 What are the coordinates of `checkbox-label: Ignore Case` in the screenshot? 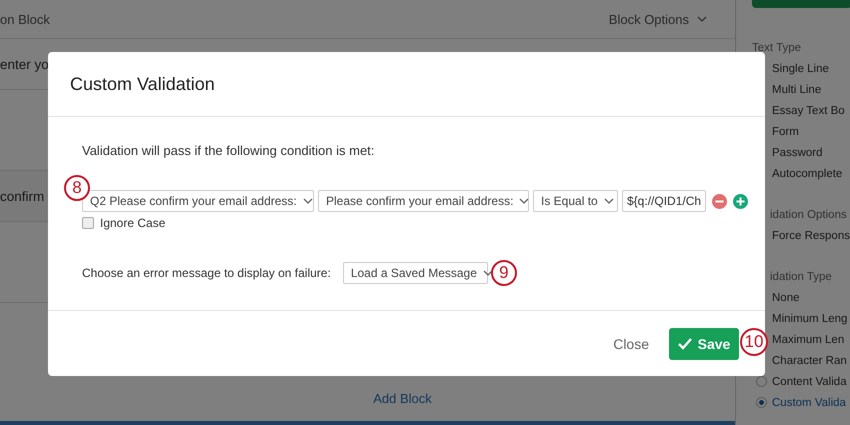 It's located at (133, 223).